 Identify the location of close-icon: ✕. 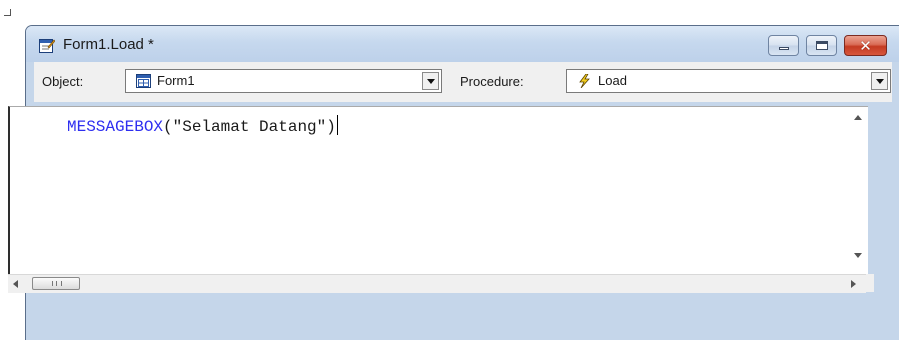
(865, 46).